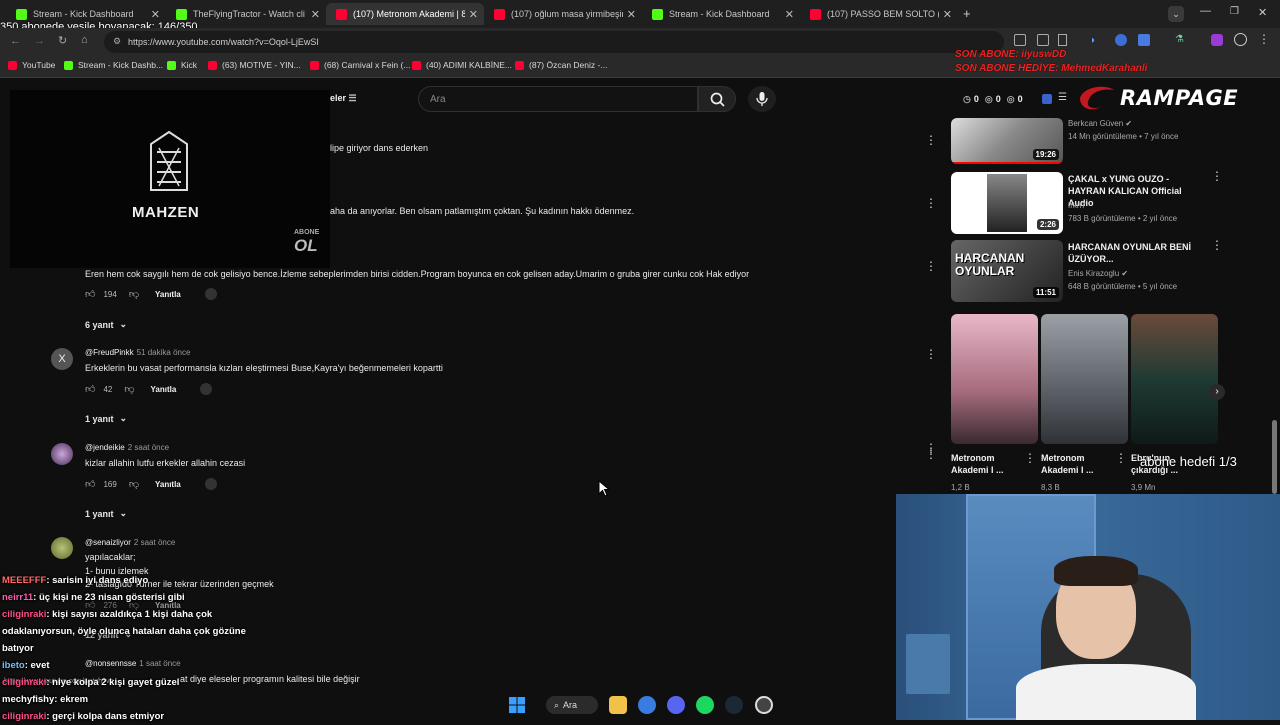 The height and width of the screenshot is (725, 1280). I want to click on like-count: 42, so click(108, 389).